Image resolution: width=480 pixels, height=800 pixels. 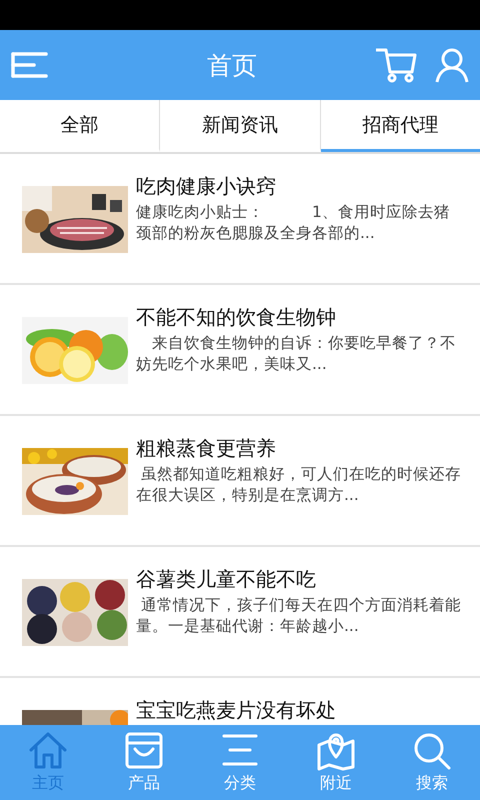 I want to click on cart-icon, so click(x=396, y=65).